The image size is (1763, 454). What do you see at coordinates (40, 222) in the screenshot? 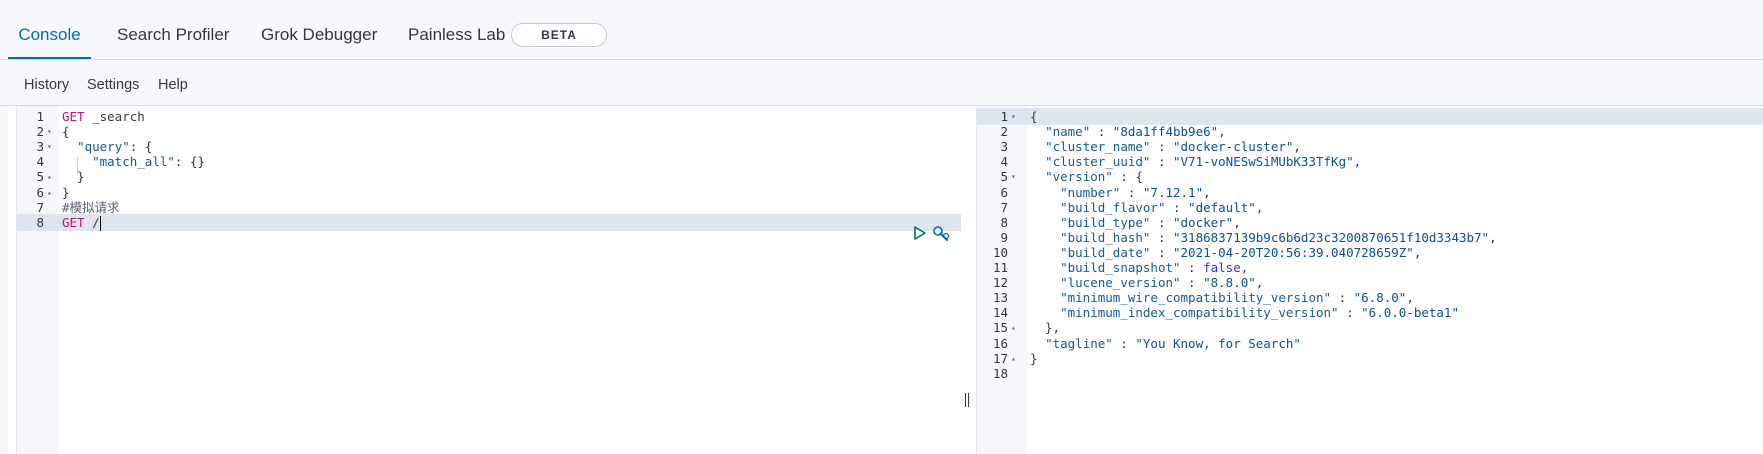
I see `line-number: 8` at bounding box center [40, 222].